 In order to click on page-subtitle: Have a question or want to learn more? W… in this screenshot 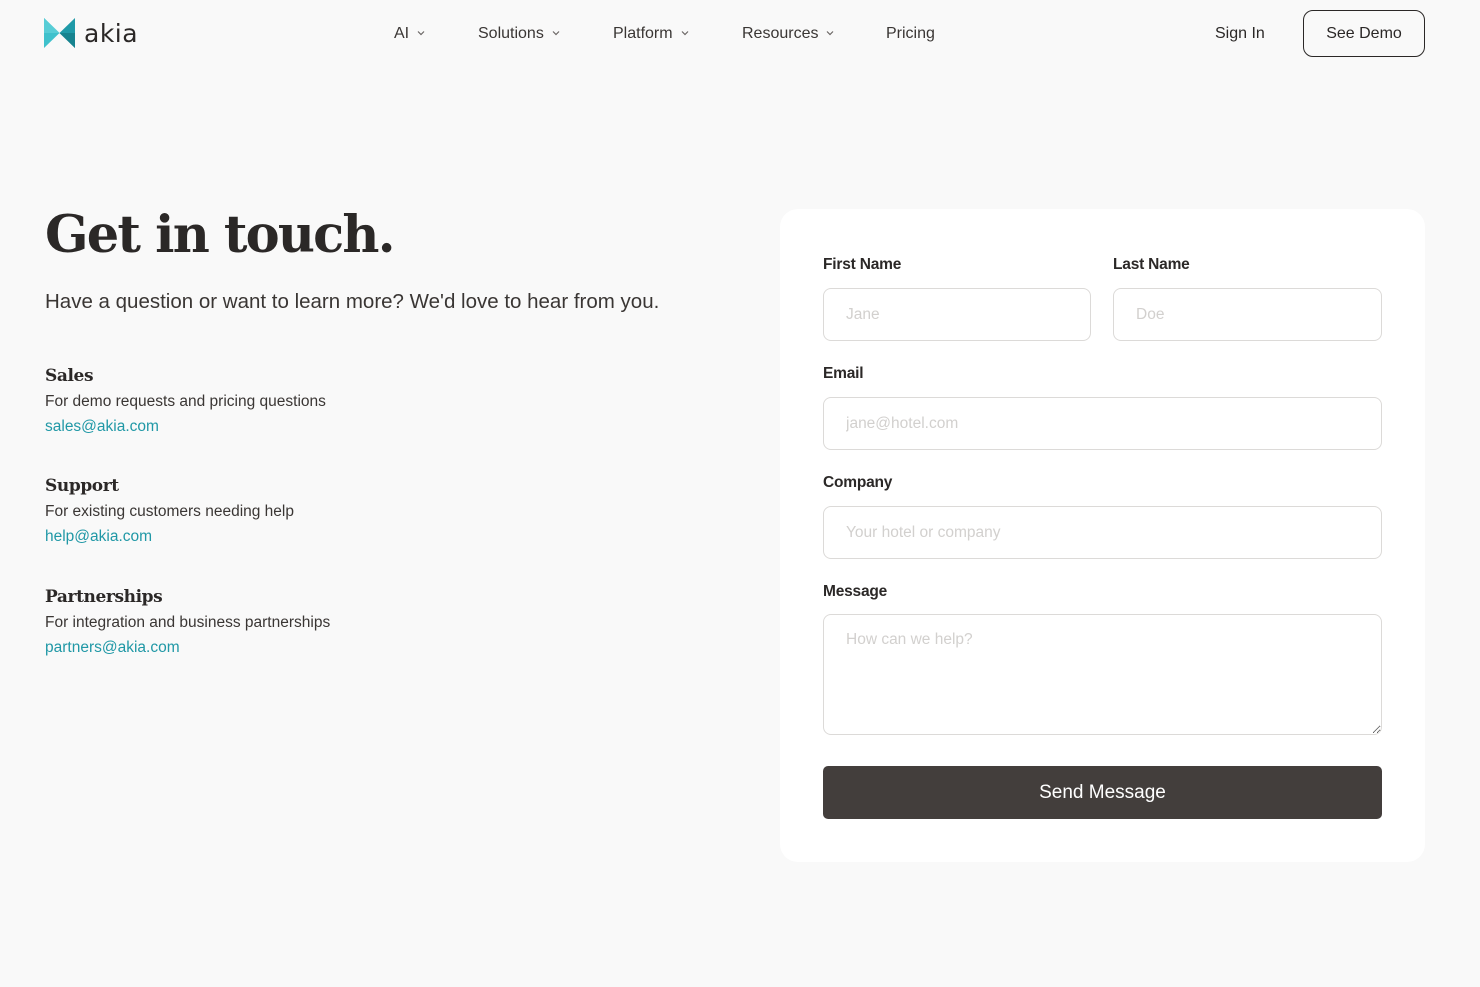, I will do `click(352, 301)`.